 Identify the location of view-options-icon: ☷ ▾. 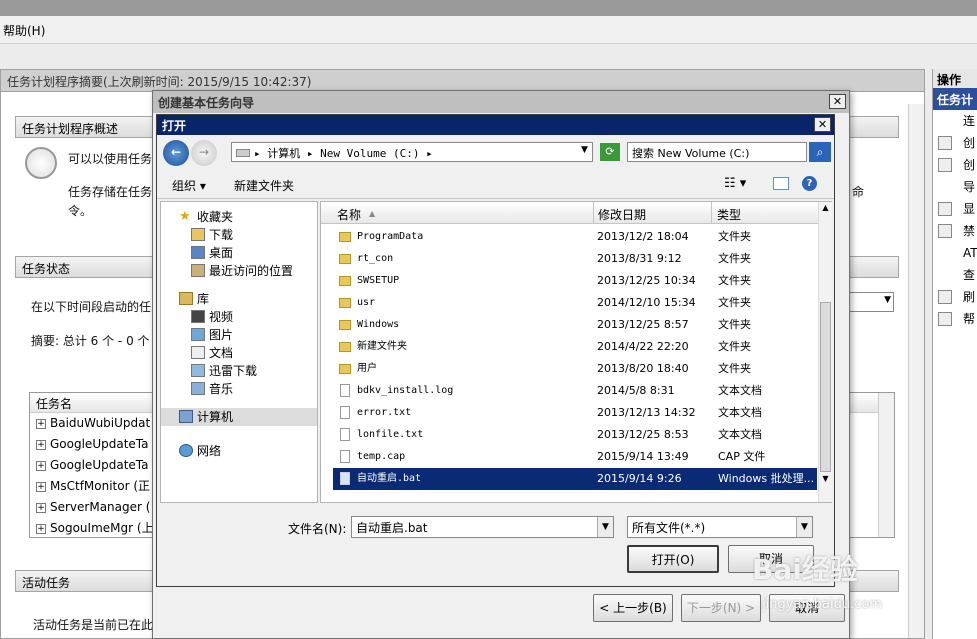
(735, 183).